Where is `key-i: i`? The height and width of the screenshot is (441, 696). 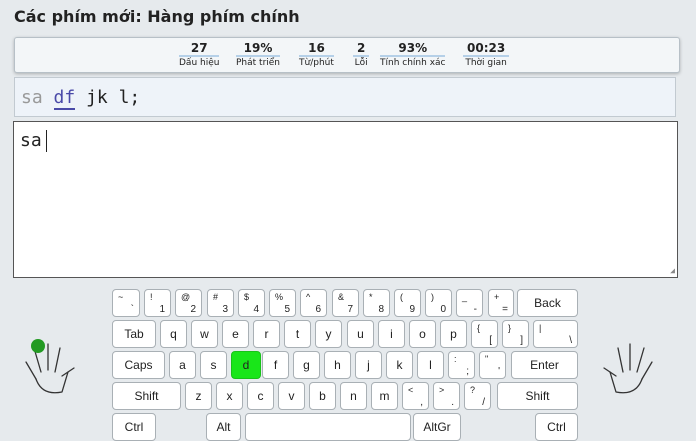
key-i: i is located at coordinates (391, 334).